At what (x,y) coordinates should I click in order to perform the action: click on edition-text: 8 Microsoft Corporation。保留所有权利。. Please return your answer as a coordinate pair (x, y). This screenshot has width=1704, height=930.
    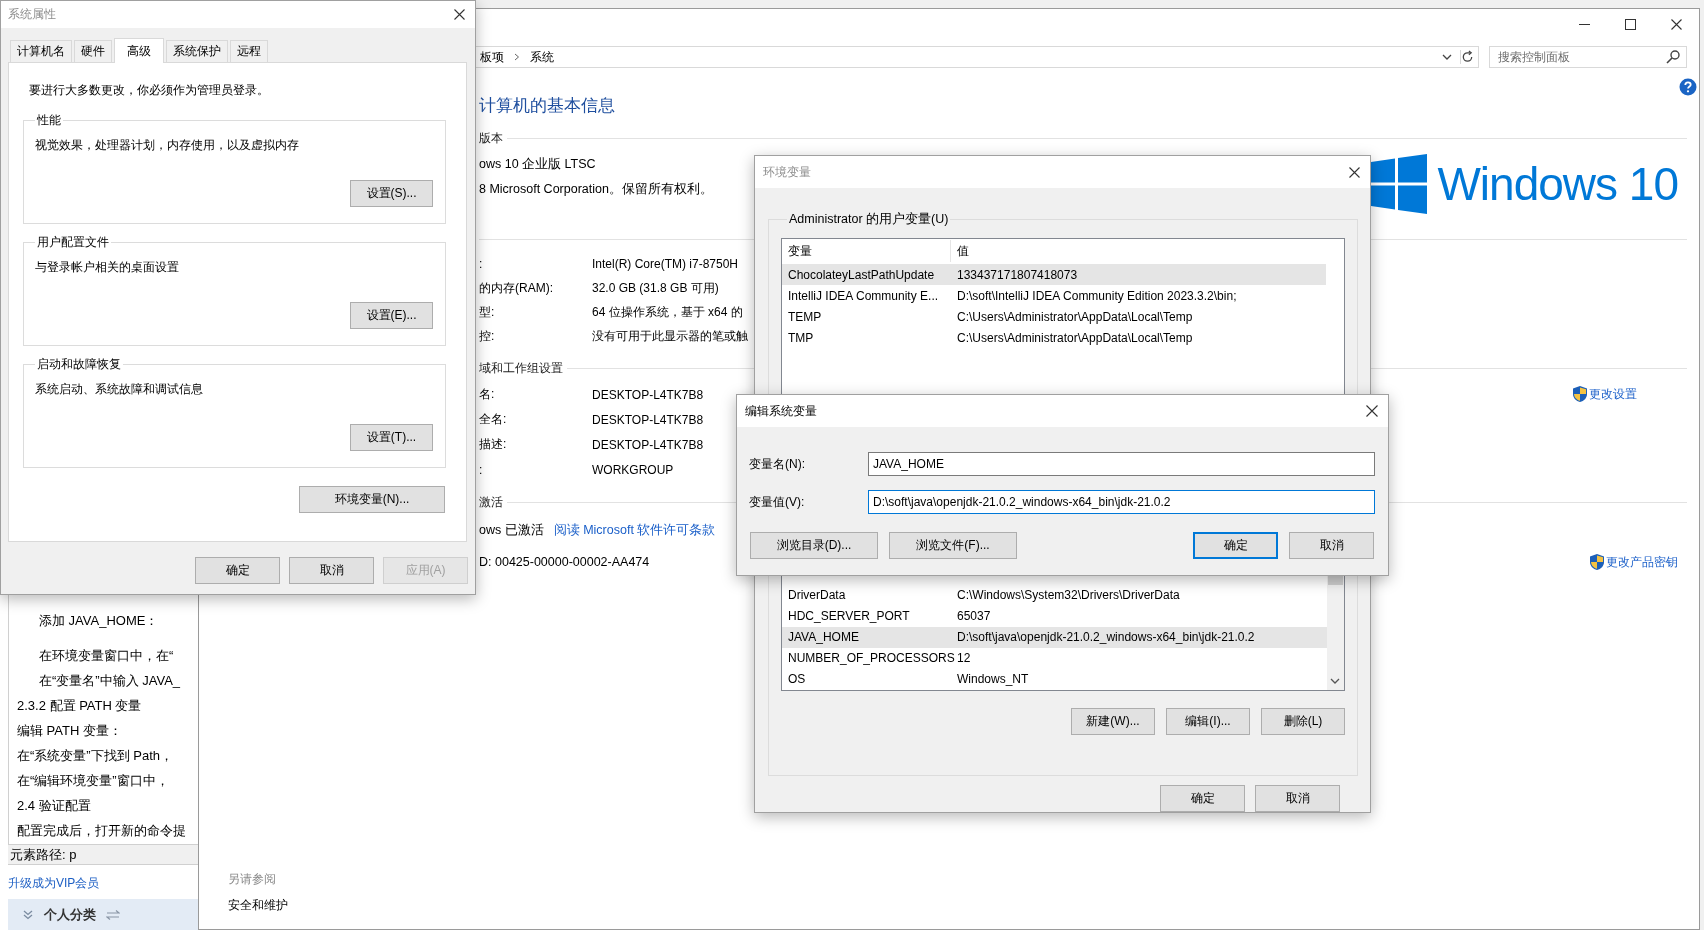
    Looking at the image, I should click on (596, 189).